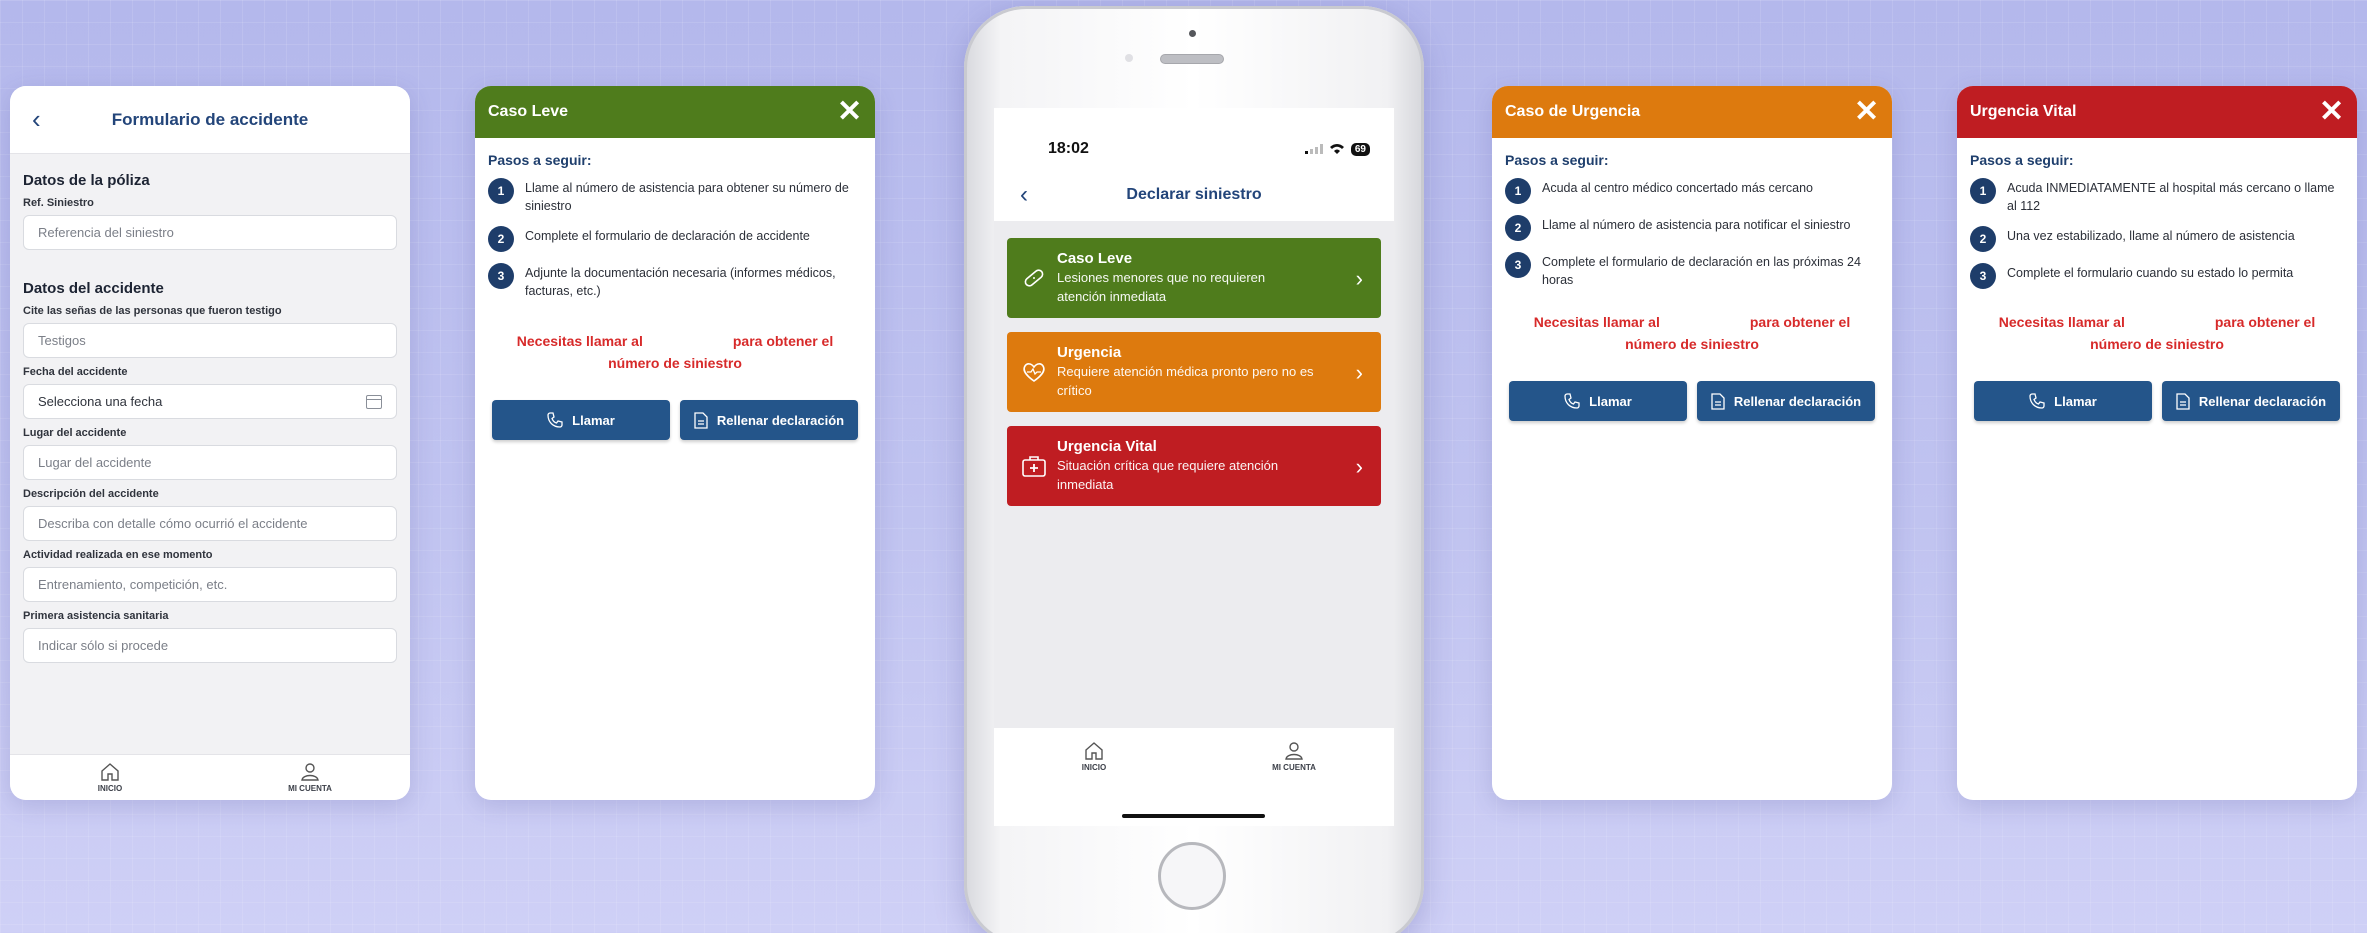 The height and width of the screenshot is (933, 2367). What do you see at coordinates (1194, 138) in the screenshot?
I see `status-bar: 18:02 69` at bounding box center [1194, 138].